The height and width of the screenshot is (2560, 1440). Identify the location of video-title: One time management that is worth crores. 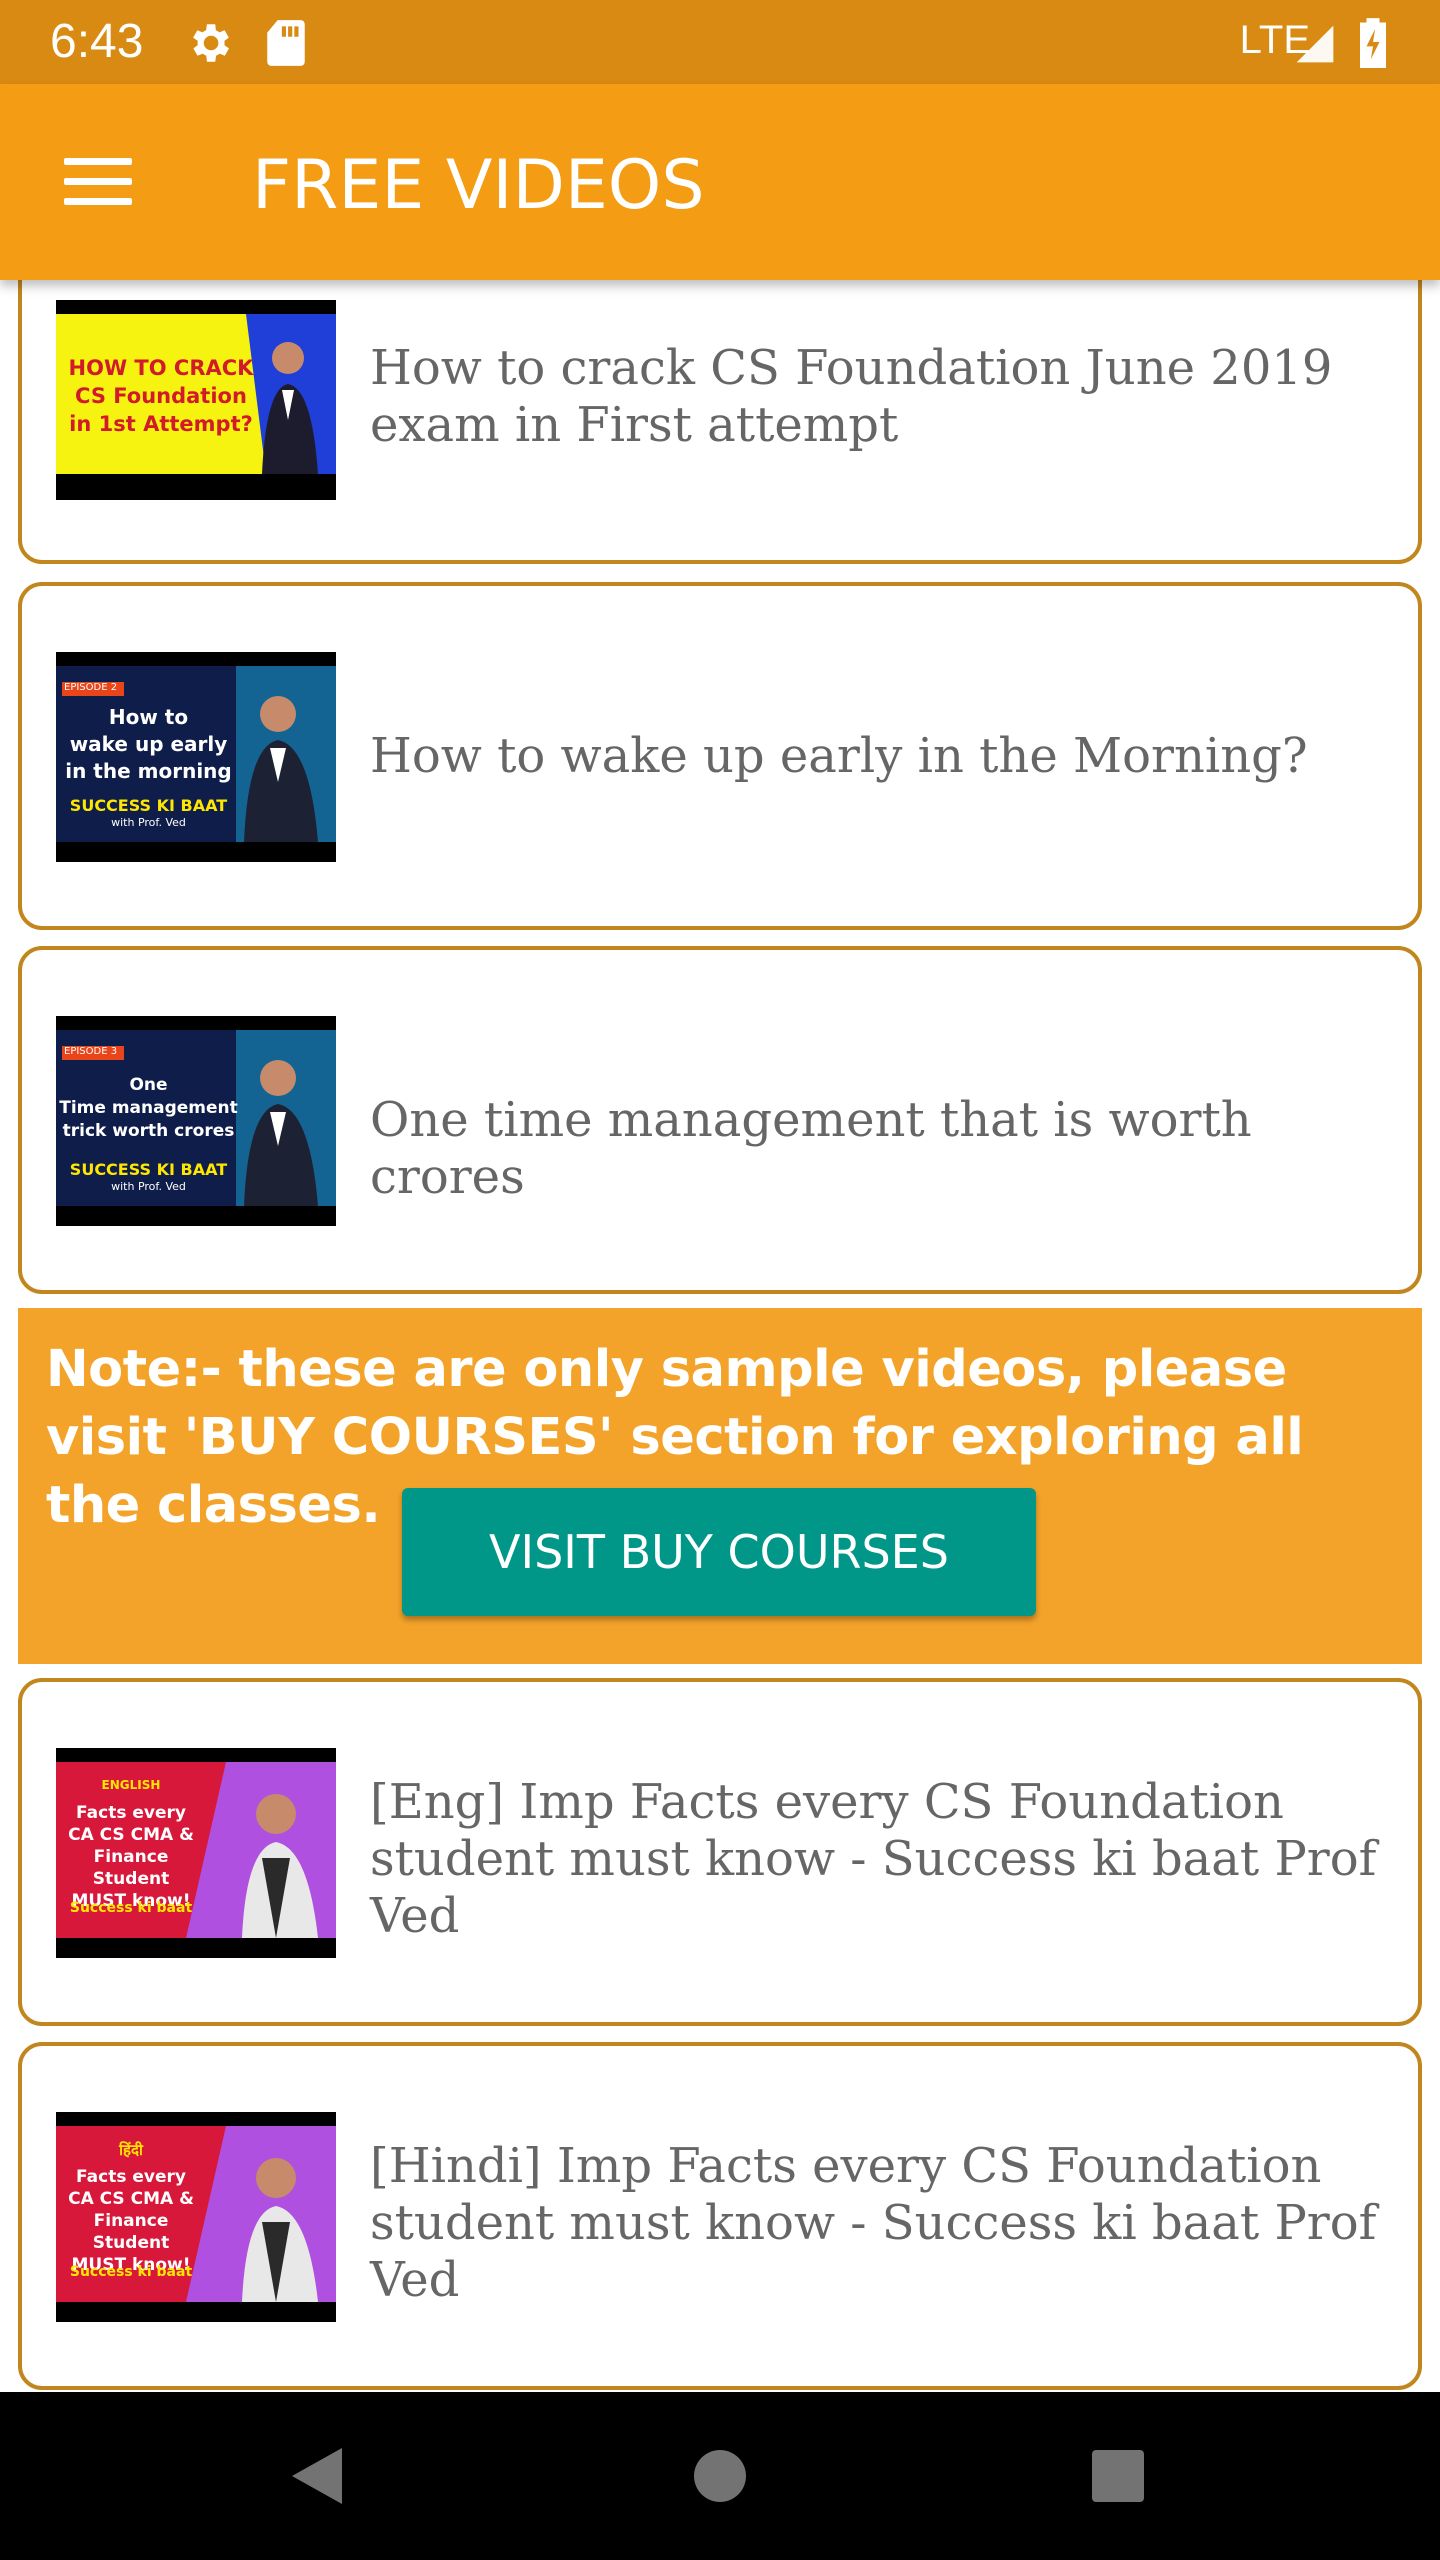
(874, 1149).